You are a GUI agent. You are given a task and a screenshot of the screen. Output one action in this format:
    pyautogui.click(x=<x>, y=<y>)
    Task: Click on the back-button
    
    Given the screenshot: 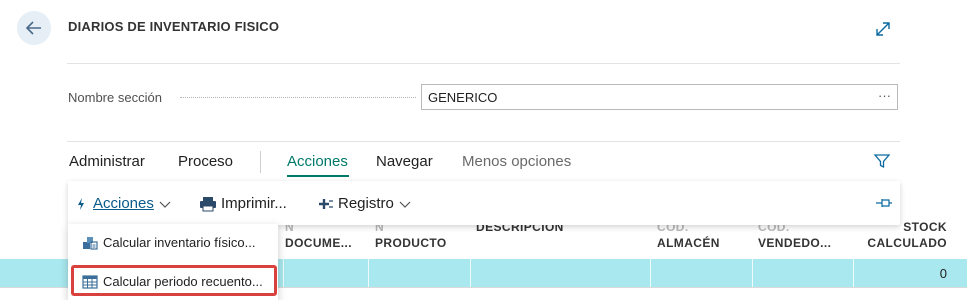 What is the action you would take?
    pyautogui.click(x=34, y=28)
    